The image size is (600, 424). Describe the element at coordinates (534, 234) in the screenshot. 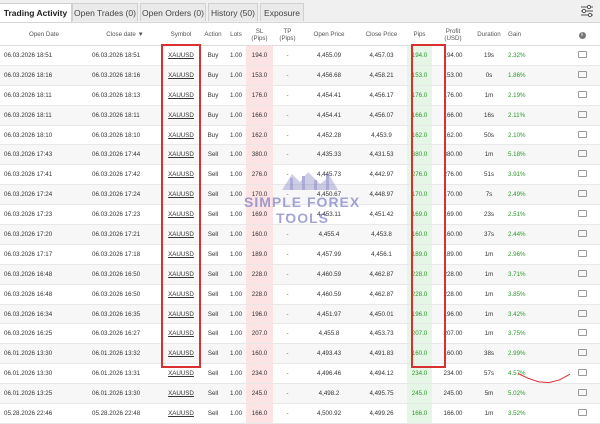

I see `cell-gain: 2.44%` at that location.